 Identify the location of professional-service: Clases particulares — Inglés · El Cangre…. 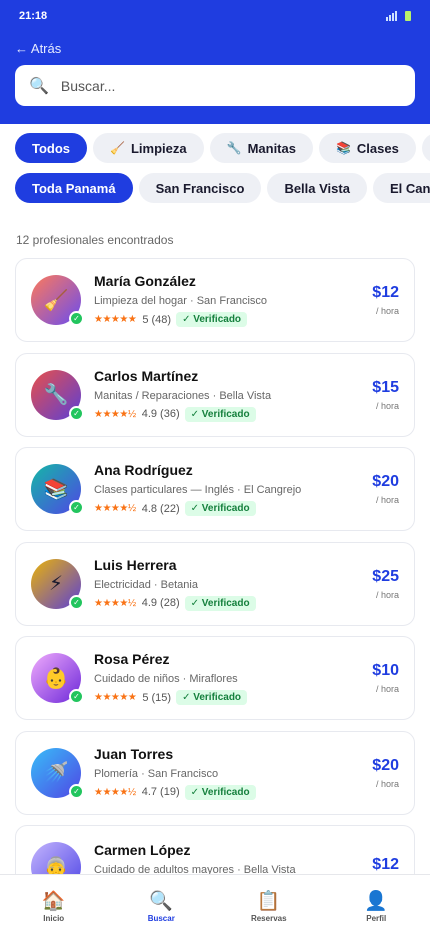
(198, 490).